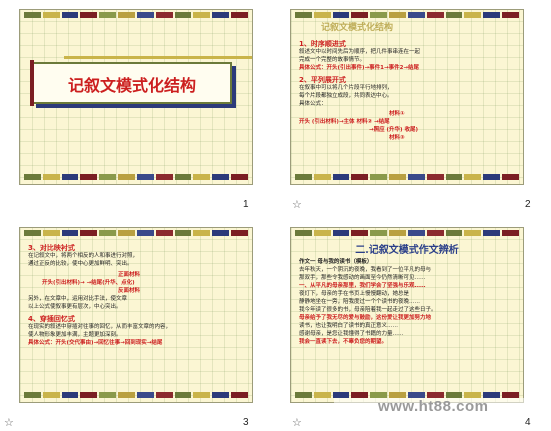  Describe the element at coordinates (433, 406) in the screenshot. I see `watermark-text: www.ht88.com` at that location.